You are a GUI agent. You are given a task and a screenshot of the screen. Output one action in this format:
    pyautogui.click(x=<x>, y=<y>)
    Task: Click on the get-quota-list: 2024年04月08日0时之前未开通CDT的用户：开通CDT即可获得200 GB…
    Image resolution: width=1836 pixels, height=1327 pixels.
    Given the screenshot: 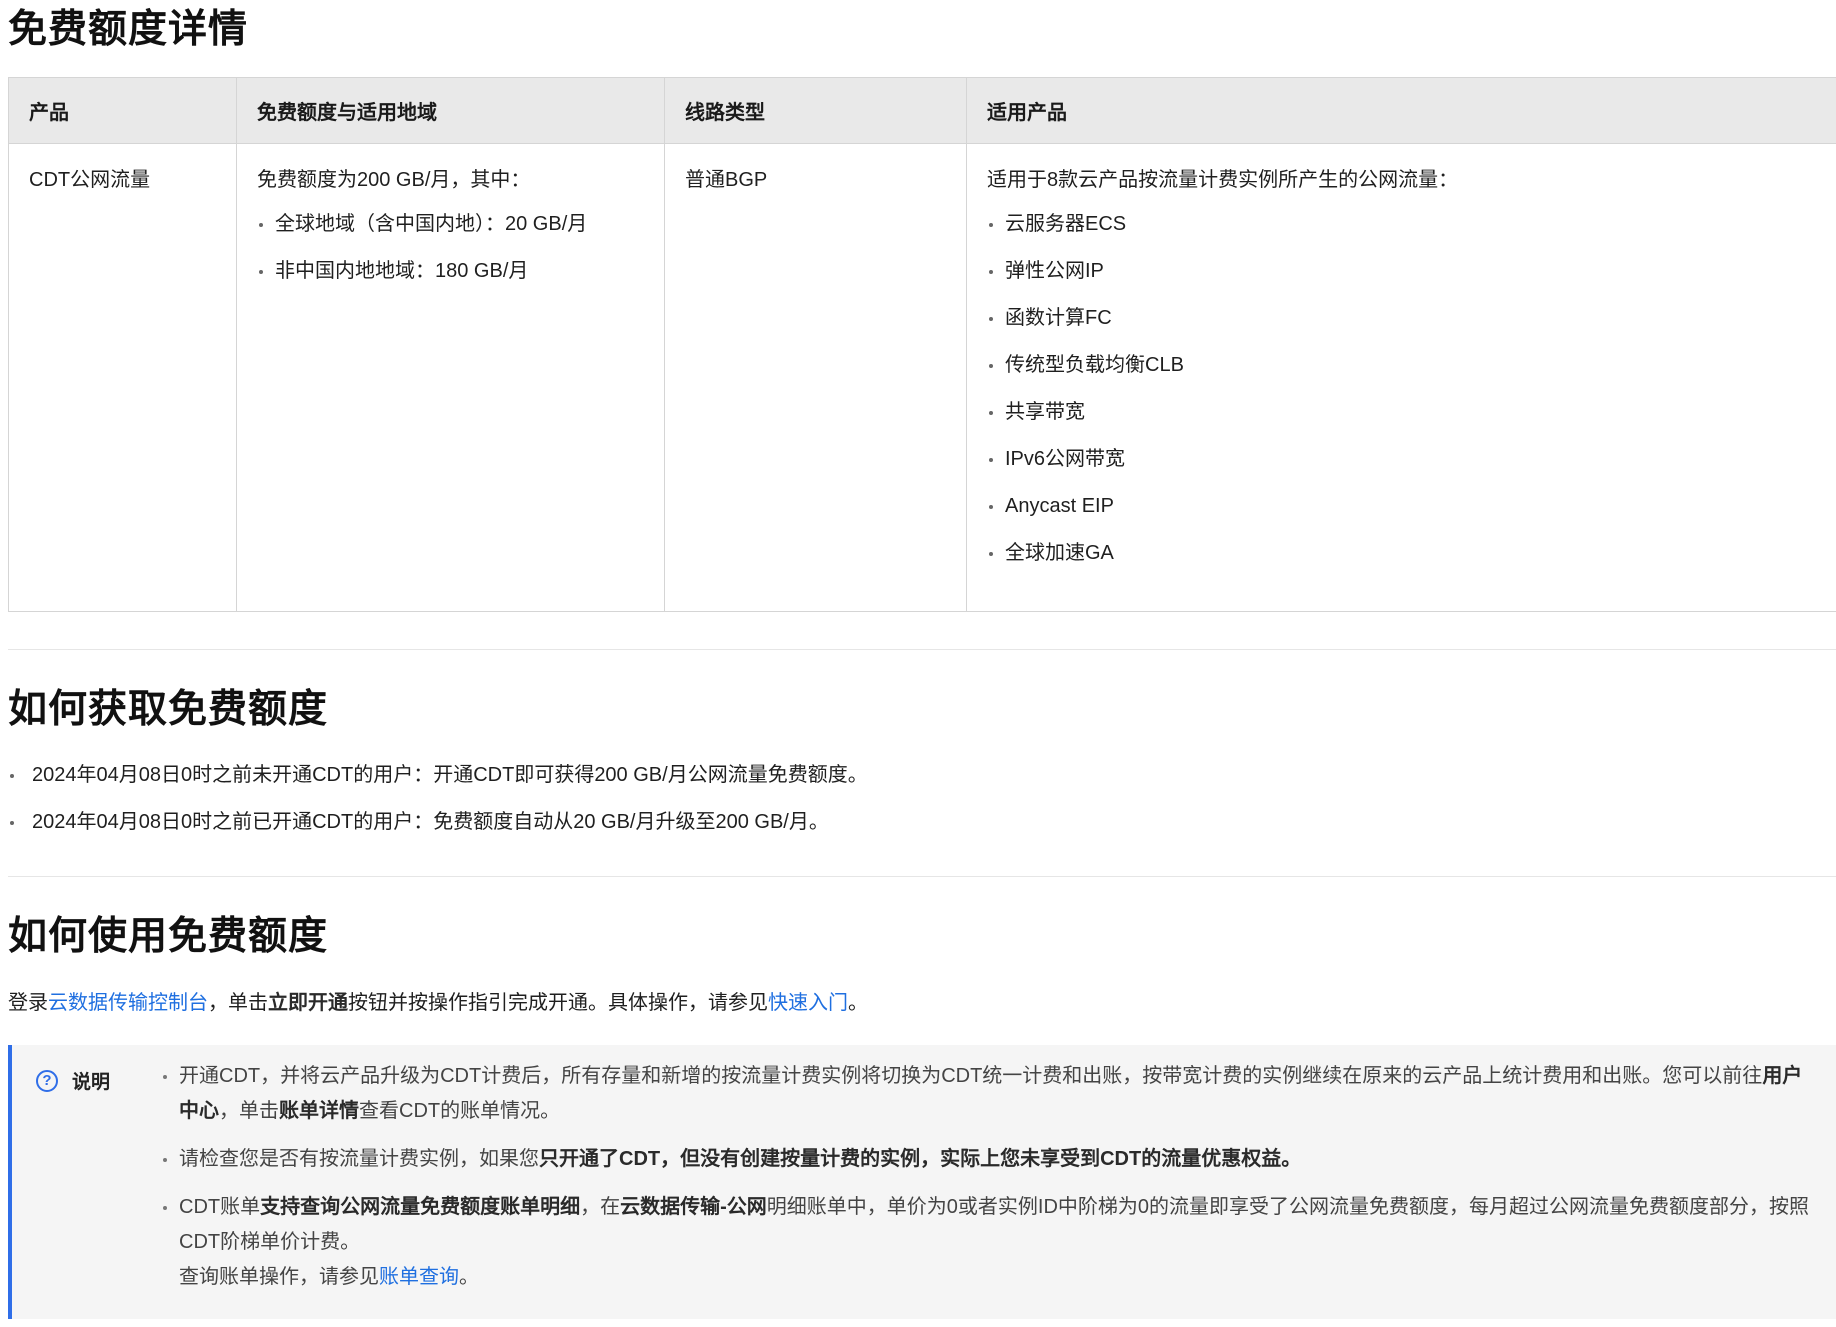 What is the action you would take?
    pyautogui.click(x=439, y=807)
    